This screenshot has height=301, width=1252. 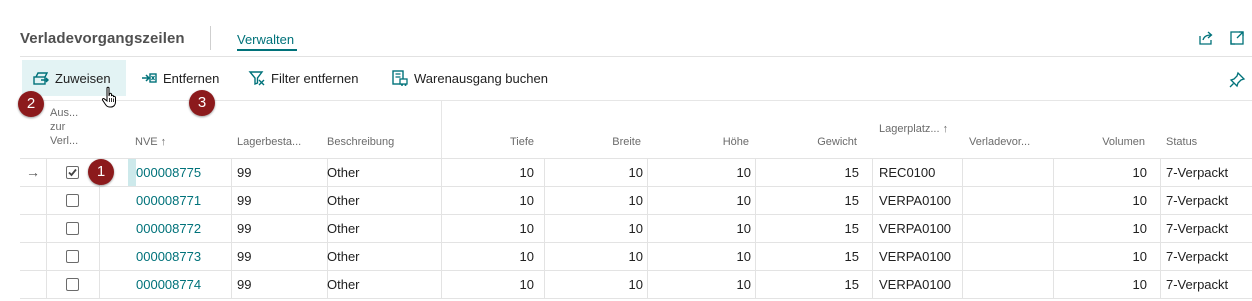 I want to click on cell-nve: 000008772, so click(x=183, y=228).